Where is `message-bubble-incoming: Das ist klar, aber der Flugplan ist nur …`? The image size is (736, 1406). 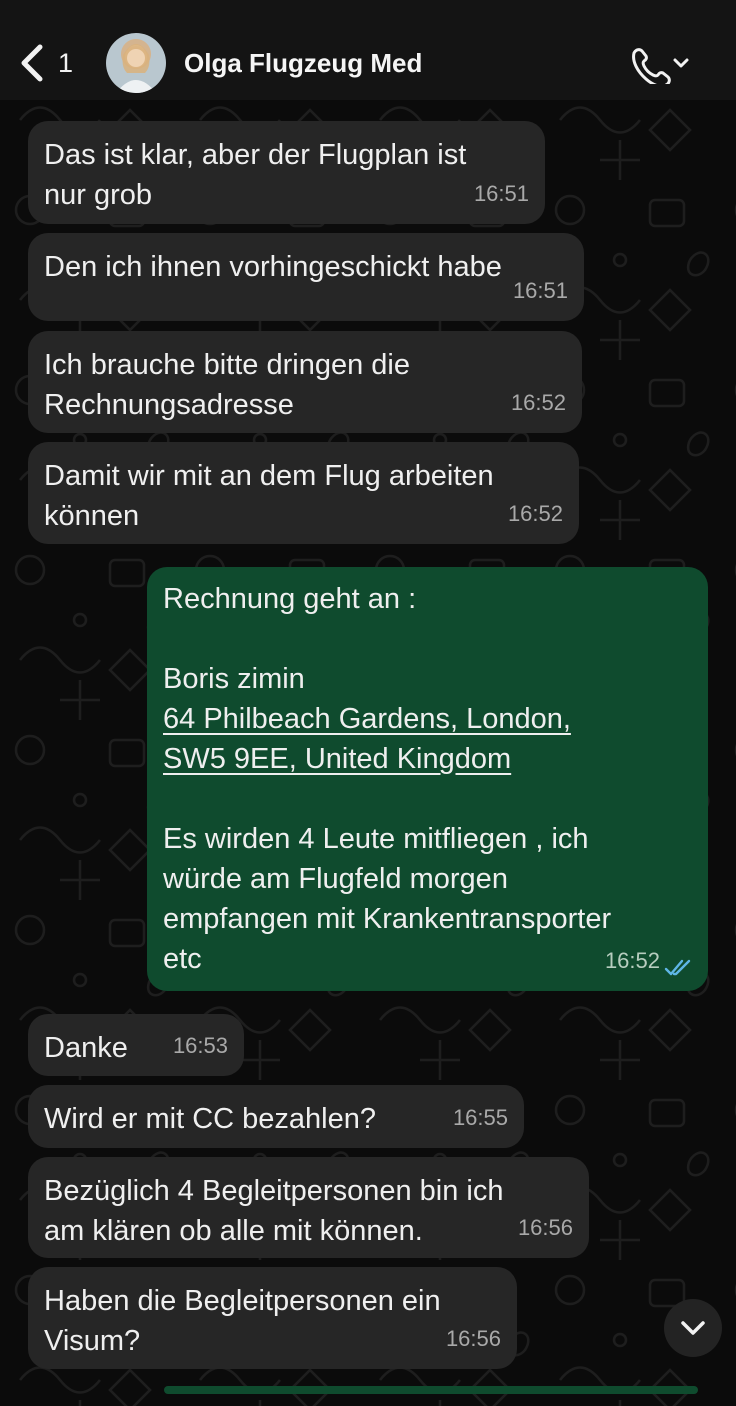
message-bubble-incoming: Das ist klar, aber der Flugplan ist nur … is located at coordinates (286, 172).